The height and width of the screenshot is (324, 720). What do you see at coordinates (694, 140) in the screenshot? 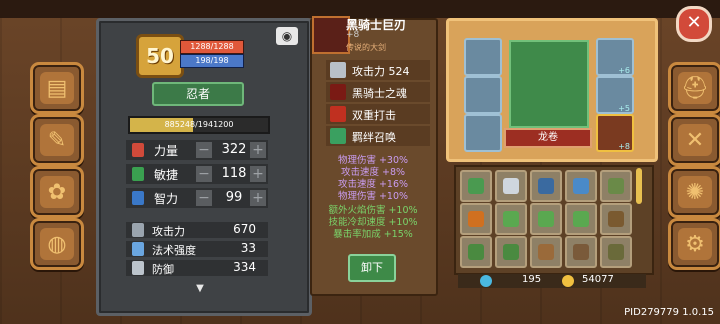
I see `menu-forge-button: ✕` at bounding box center [694, 140].